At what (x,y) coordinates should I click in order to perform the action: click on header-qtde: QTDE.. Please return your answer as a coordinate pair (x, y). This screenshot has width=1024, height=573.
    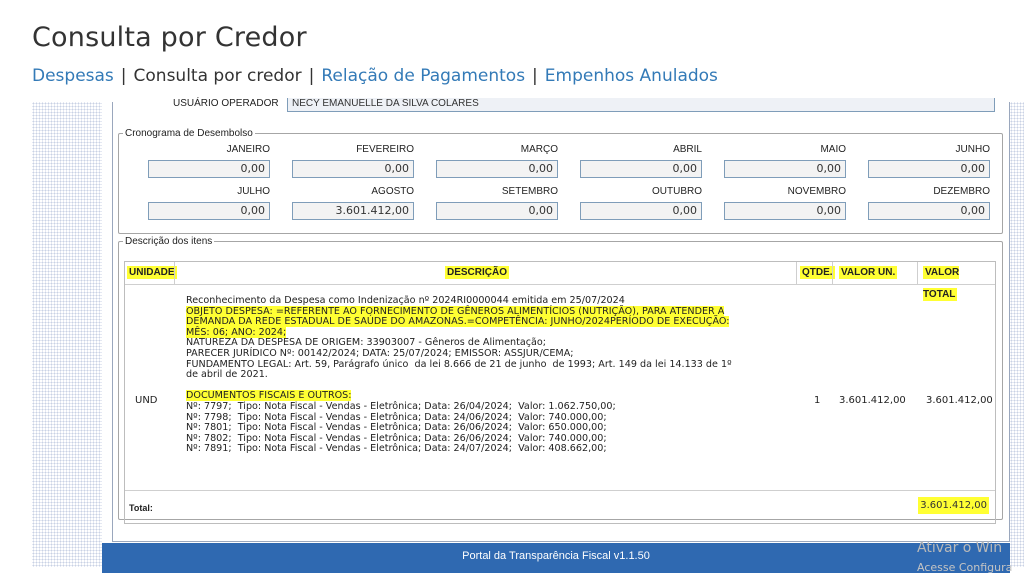
    Looking at the image, I should click on (817, 272).